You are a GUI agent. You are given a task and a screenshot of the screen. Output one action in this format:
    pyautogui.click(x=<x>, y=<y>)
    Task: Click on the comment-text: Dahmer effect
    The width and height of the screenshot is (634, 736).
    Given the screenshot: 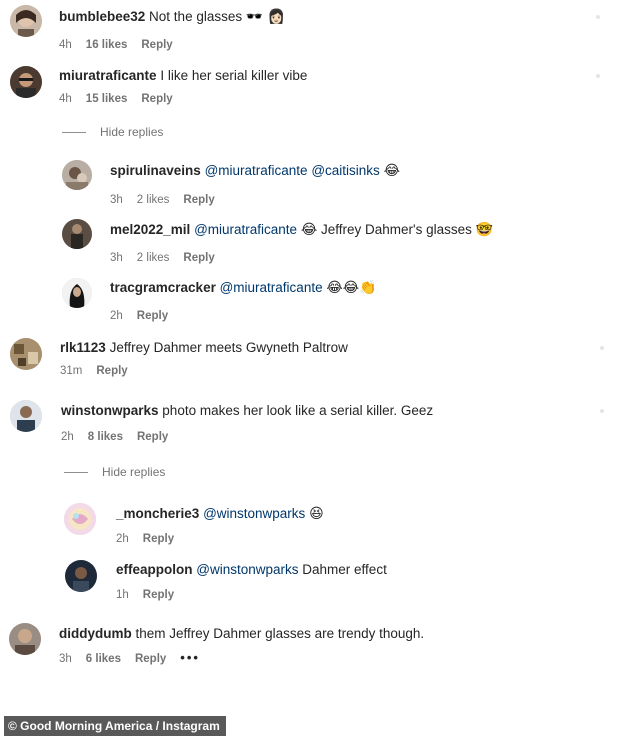 What is the action you would take?
    pyautogui.click(x=344, y=569)
    